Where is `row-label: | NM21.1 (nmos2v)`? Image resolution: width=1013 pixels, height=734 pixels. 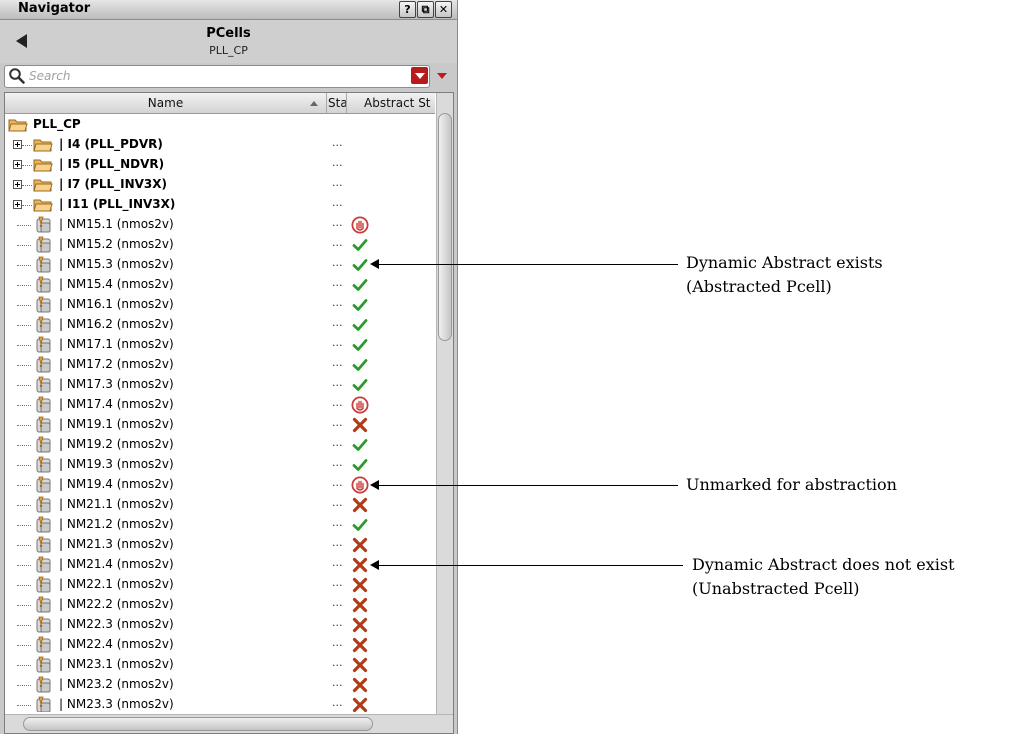
row-label: | NM21.1 (nmos2v) is located at coordinates (116, 504).